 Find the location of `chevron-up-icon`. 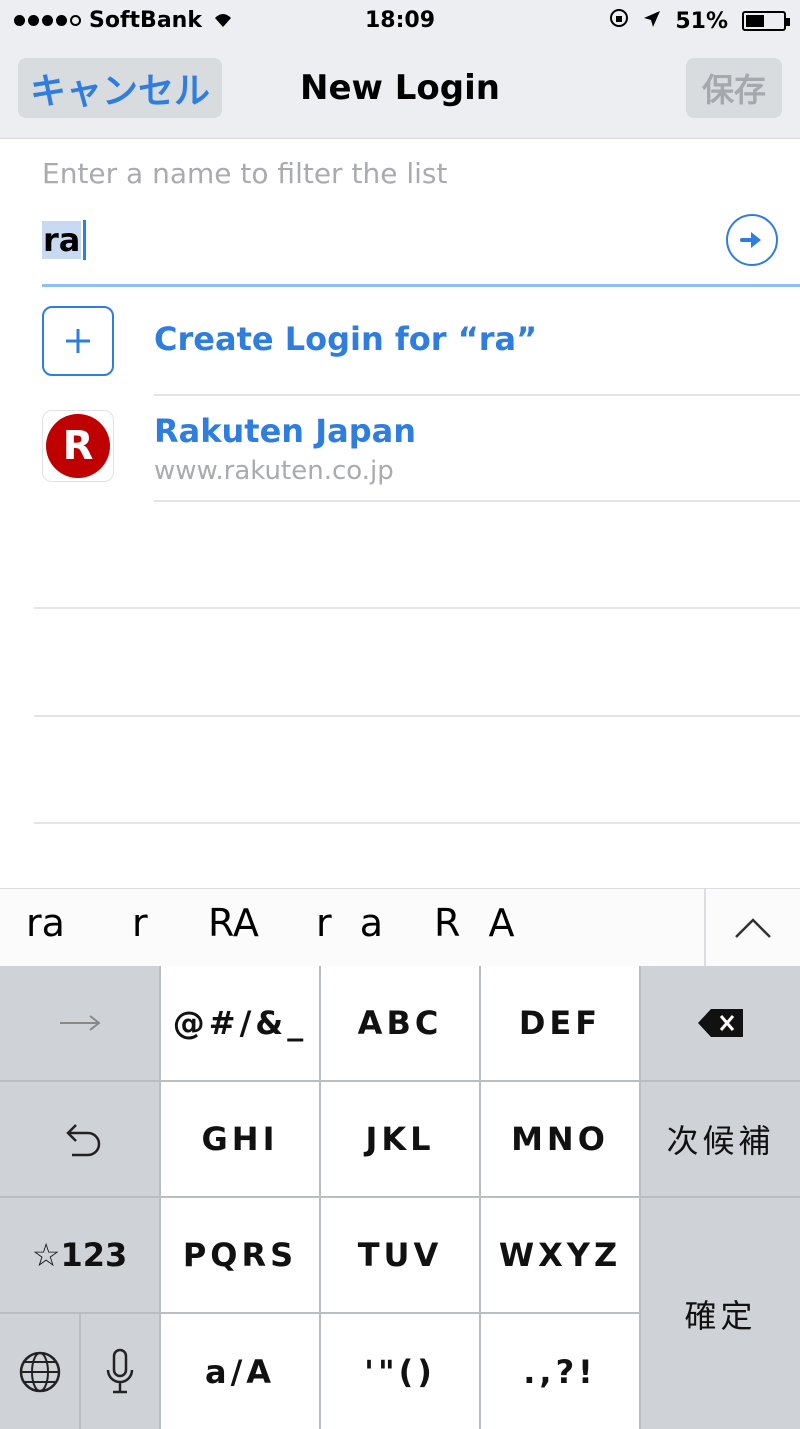

chevron-up-icon is located at coordinates (753, 928).